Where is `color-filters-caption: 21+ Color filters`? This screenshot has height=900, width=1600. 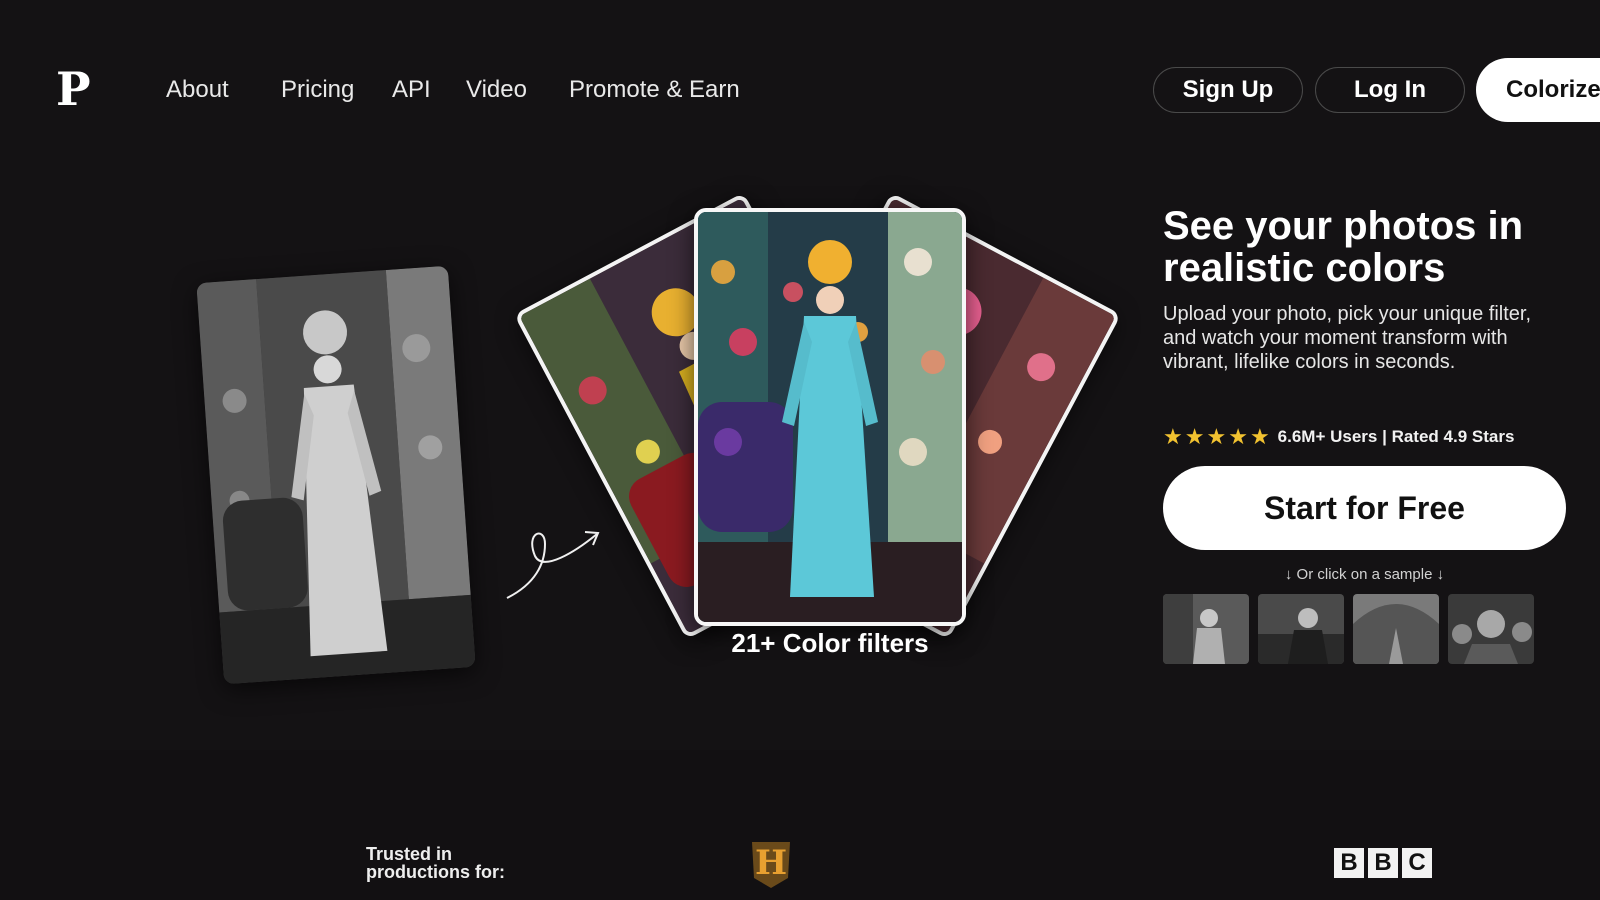 color-filters-caption: 21+ Color filters is located at coordinates (830, 643).